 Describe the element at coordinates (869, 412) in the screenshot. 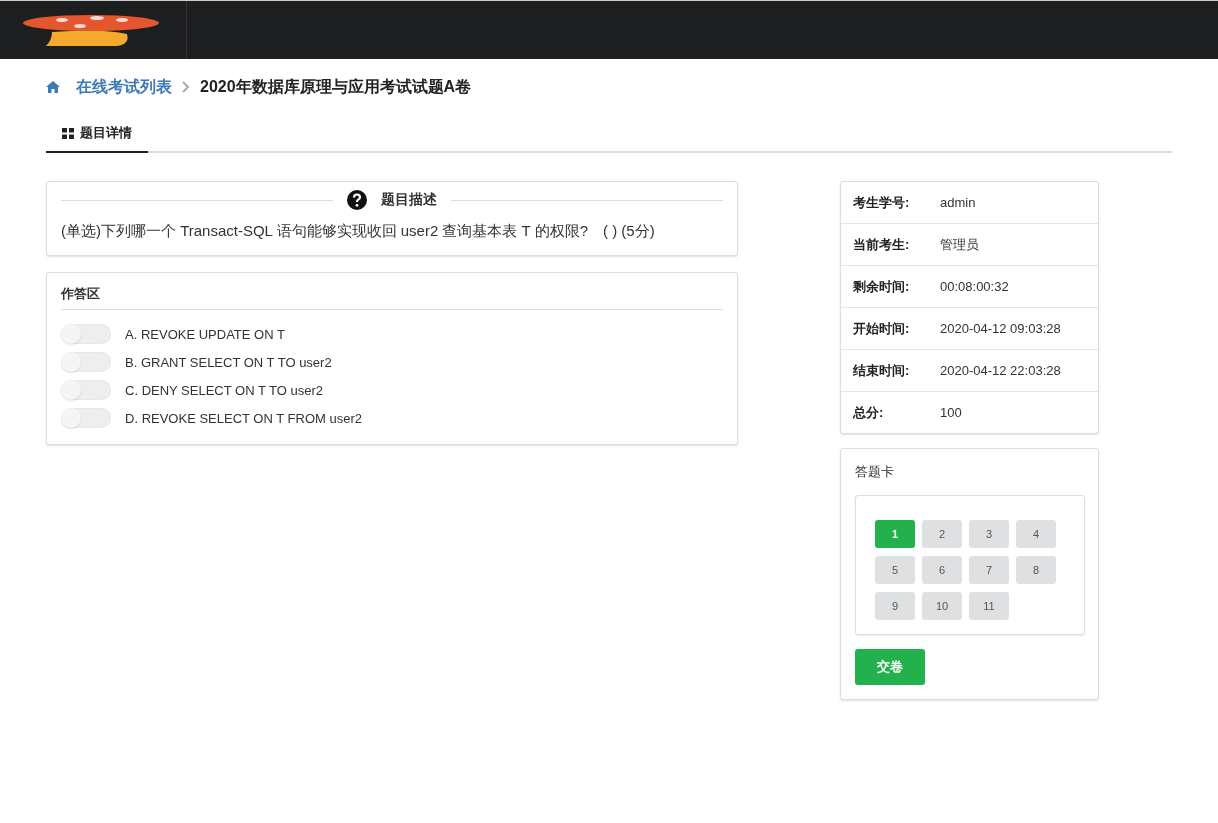

I see `info-label: 总分:` at that location.